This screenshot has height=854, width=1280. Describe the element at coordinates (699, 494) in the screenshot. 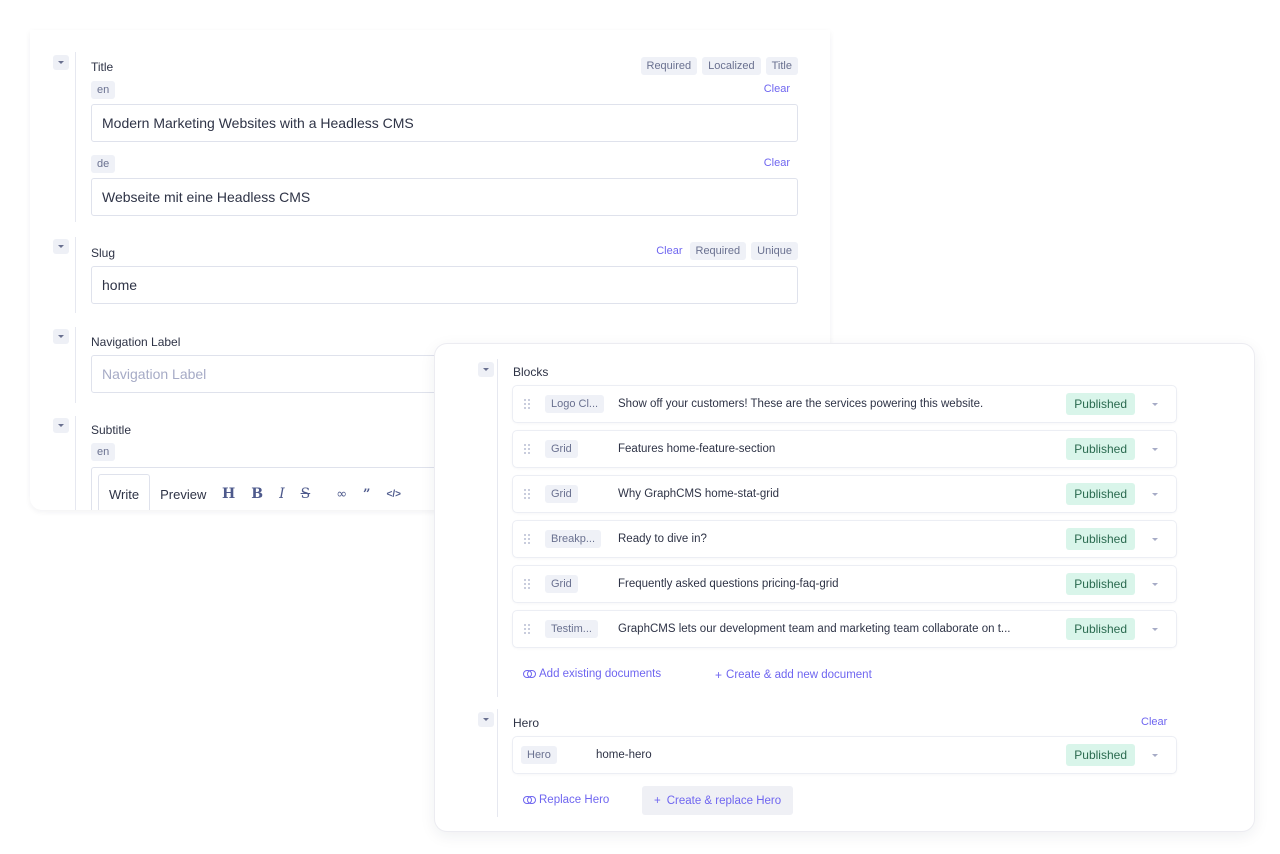

I see `block-title: Why GraphCMS home-stat-grid` at that location.